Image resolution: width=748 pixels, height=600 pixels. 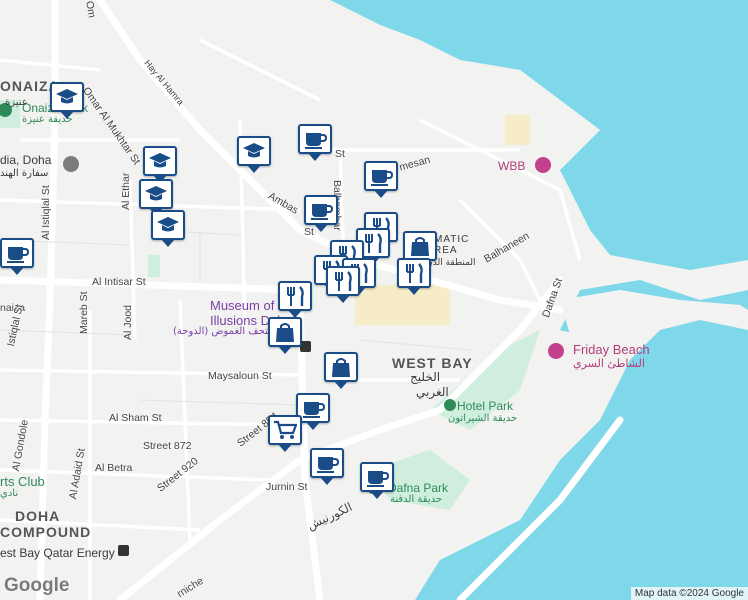 What do you see at coordinates (432, 392) in the screenshot?
I see `area-label-west-bay-ar-2: الغربي` at bounding box center [432, 392].